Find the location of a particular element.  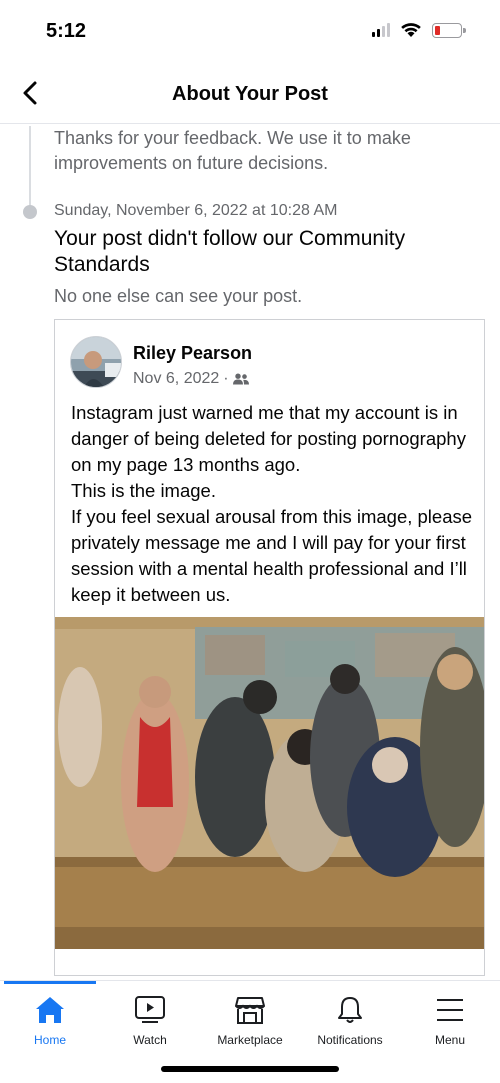

menu-icon is located at coordinates (450, 1010).